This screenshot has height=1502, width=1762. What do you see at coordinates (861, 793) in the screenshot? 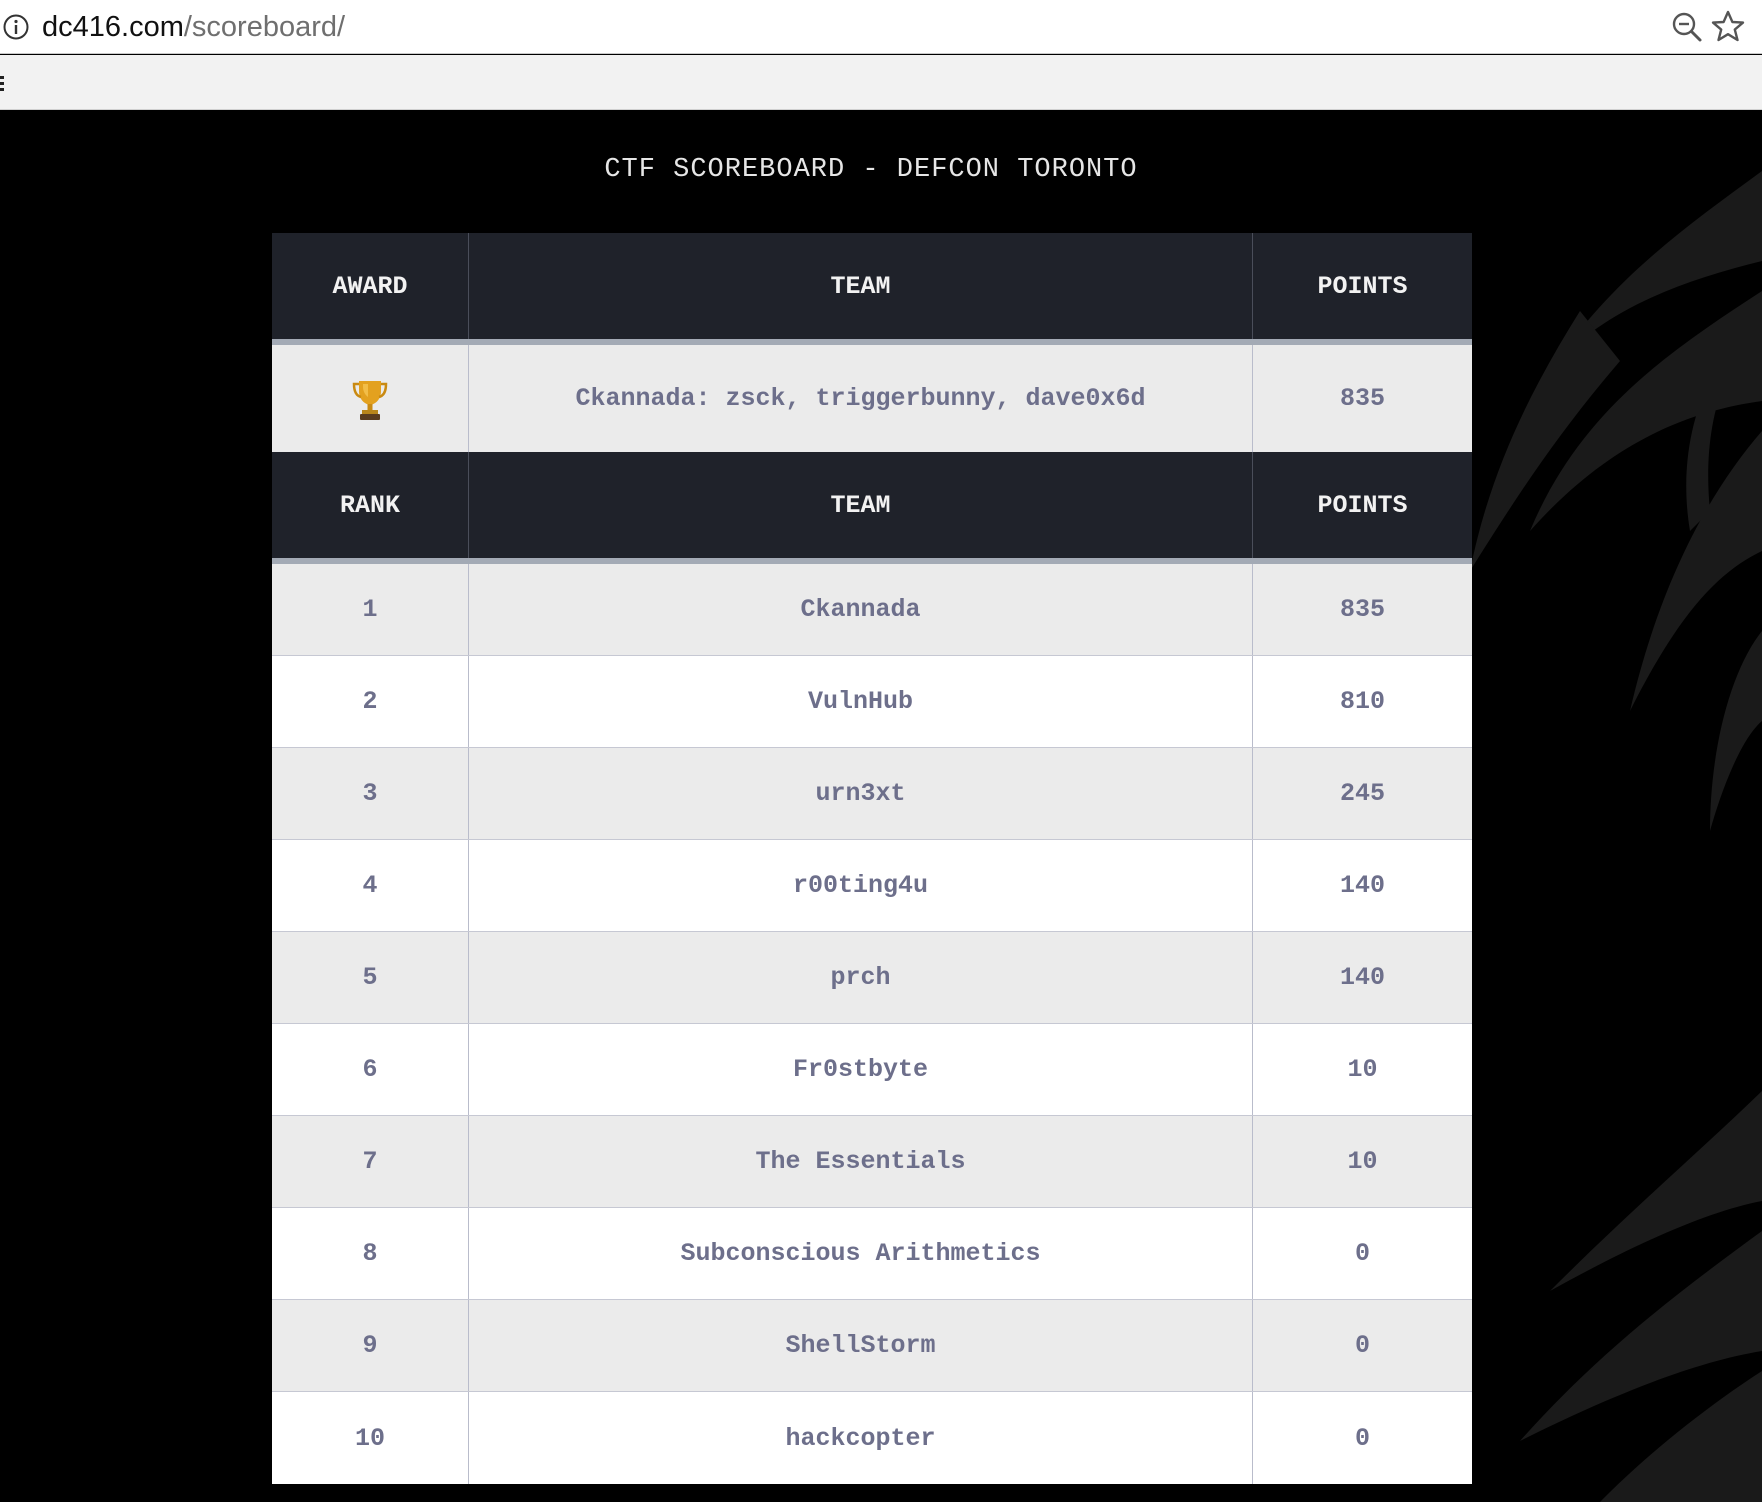
I see `team-cell: urn3xt` at bounding box center [861, 793].